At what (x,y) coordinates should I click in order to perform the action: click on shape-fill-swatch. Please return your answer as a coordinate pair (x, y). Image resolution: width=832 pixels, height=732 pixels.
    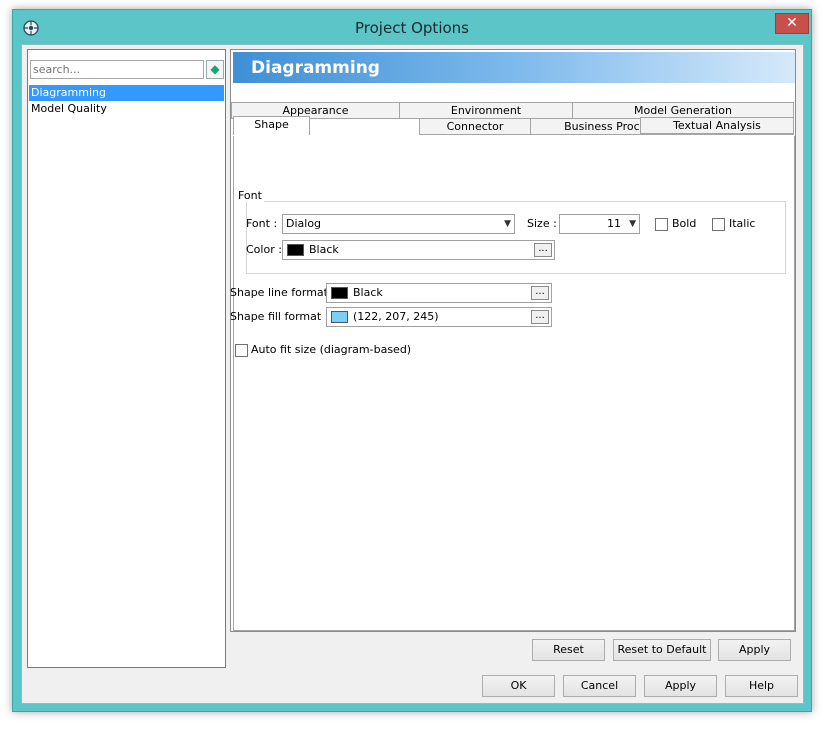
    Looking at the image, I should click on (339, 317).